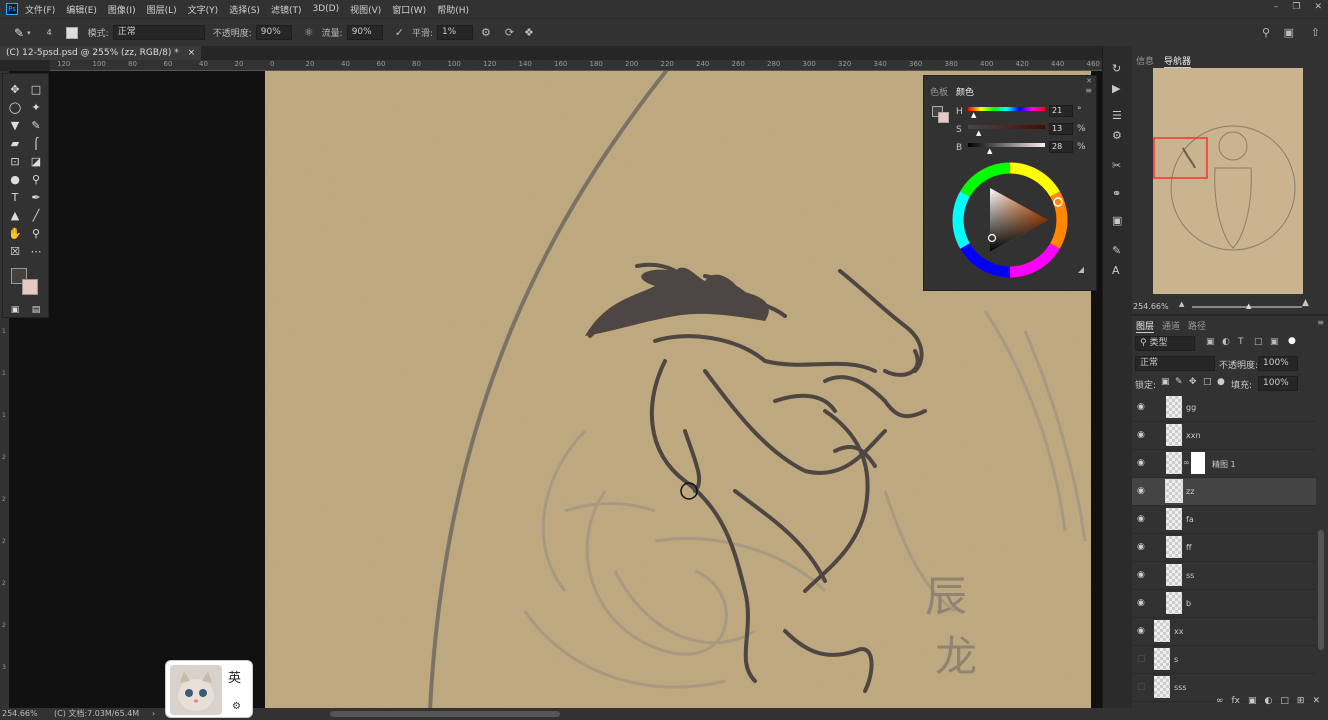 The image size is (1328, 720). I want to click on lock-position-icon: ✥, so click(1193, 382).